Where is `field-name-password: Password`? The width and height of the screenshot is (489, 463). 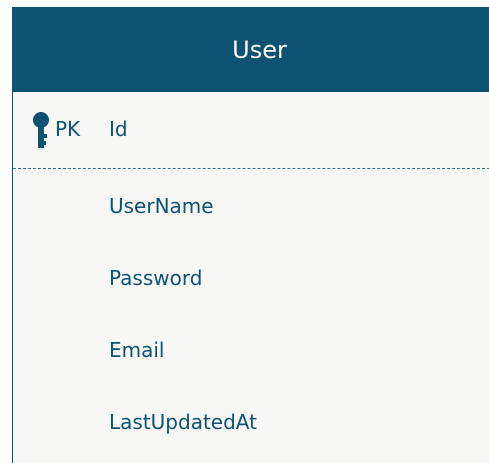 field-name-password: Password is located at coordinates (156, 278).